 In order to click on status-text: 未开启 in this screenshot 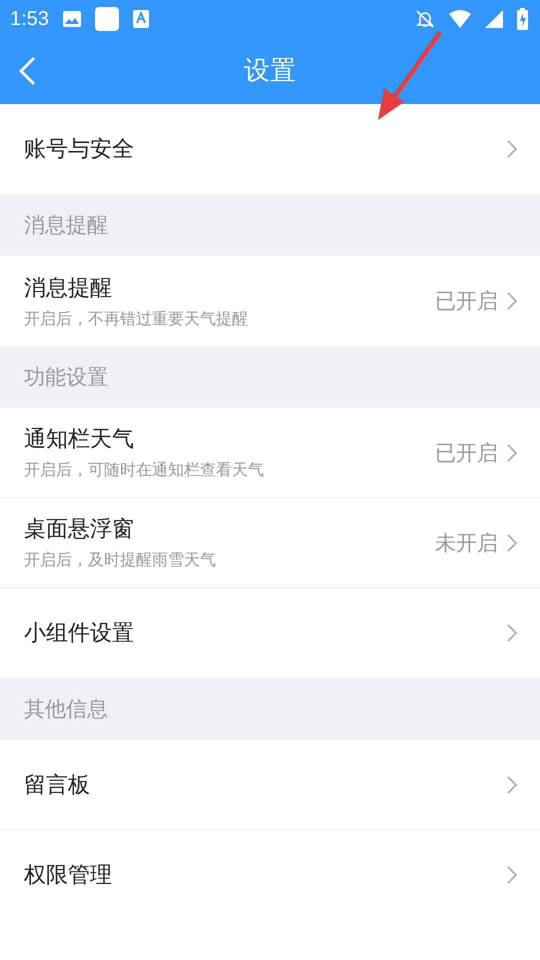, I will do `click(466, 543)`.